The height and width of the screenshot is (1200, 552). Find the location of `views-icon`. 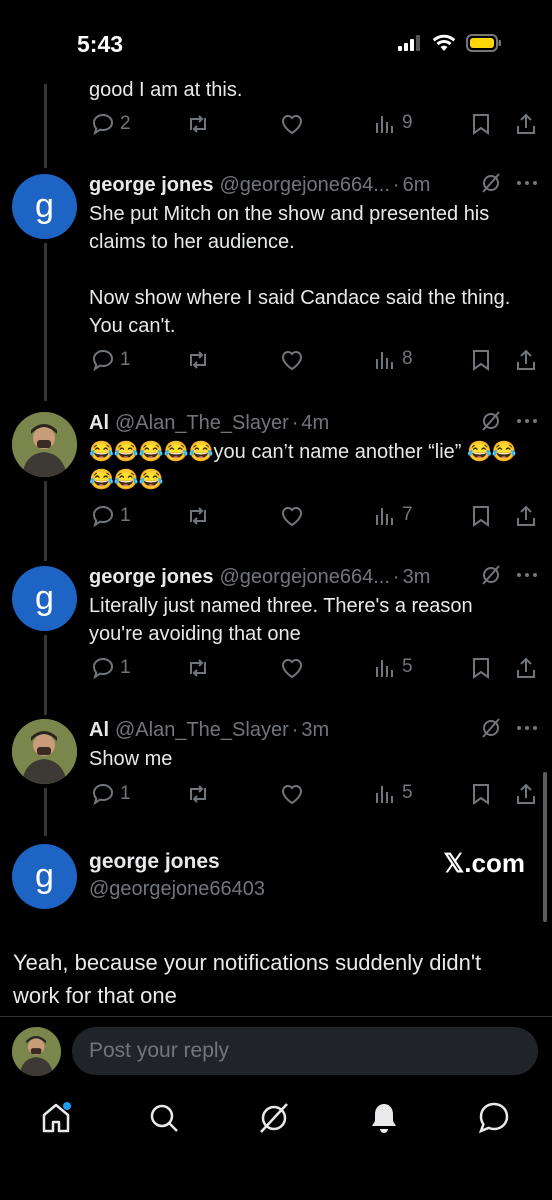

views-icon is located at coordinates (386, 515).